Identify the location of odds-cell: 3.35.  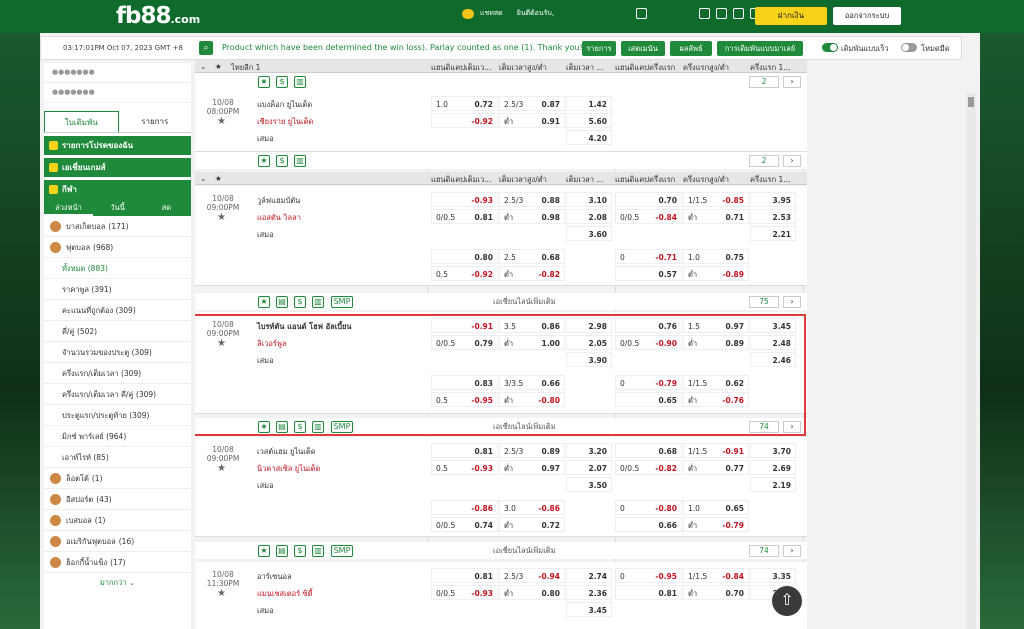
(773, 575).